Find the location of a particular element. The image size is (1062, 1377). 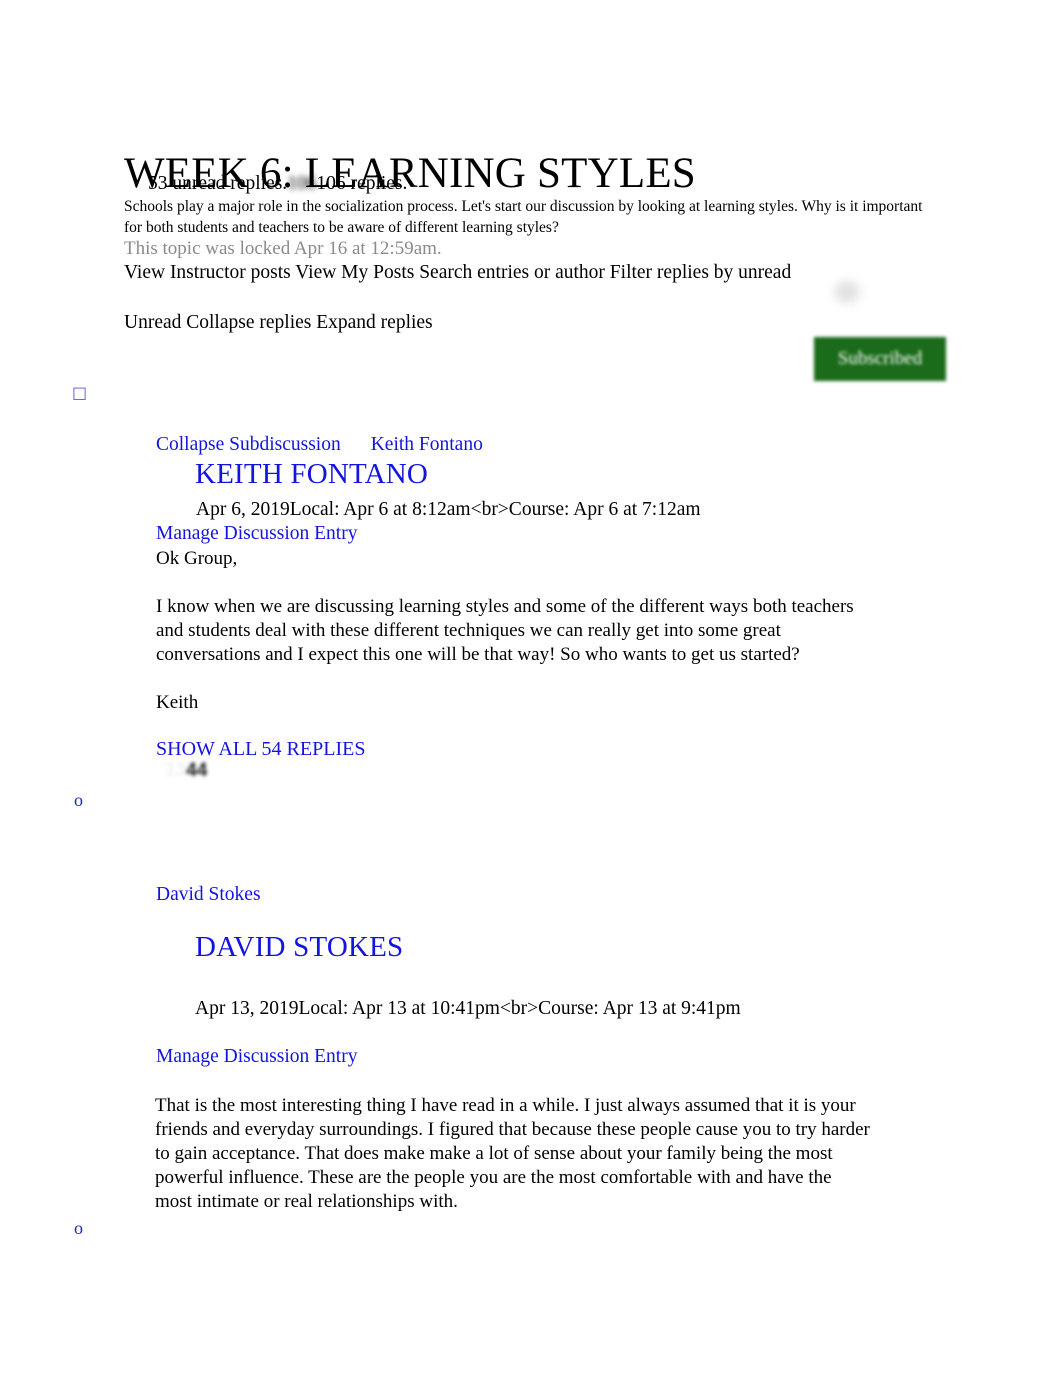

missing-glyph-icon: □ is located at coordinates (80, 392).